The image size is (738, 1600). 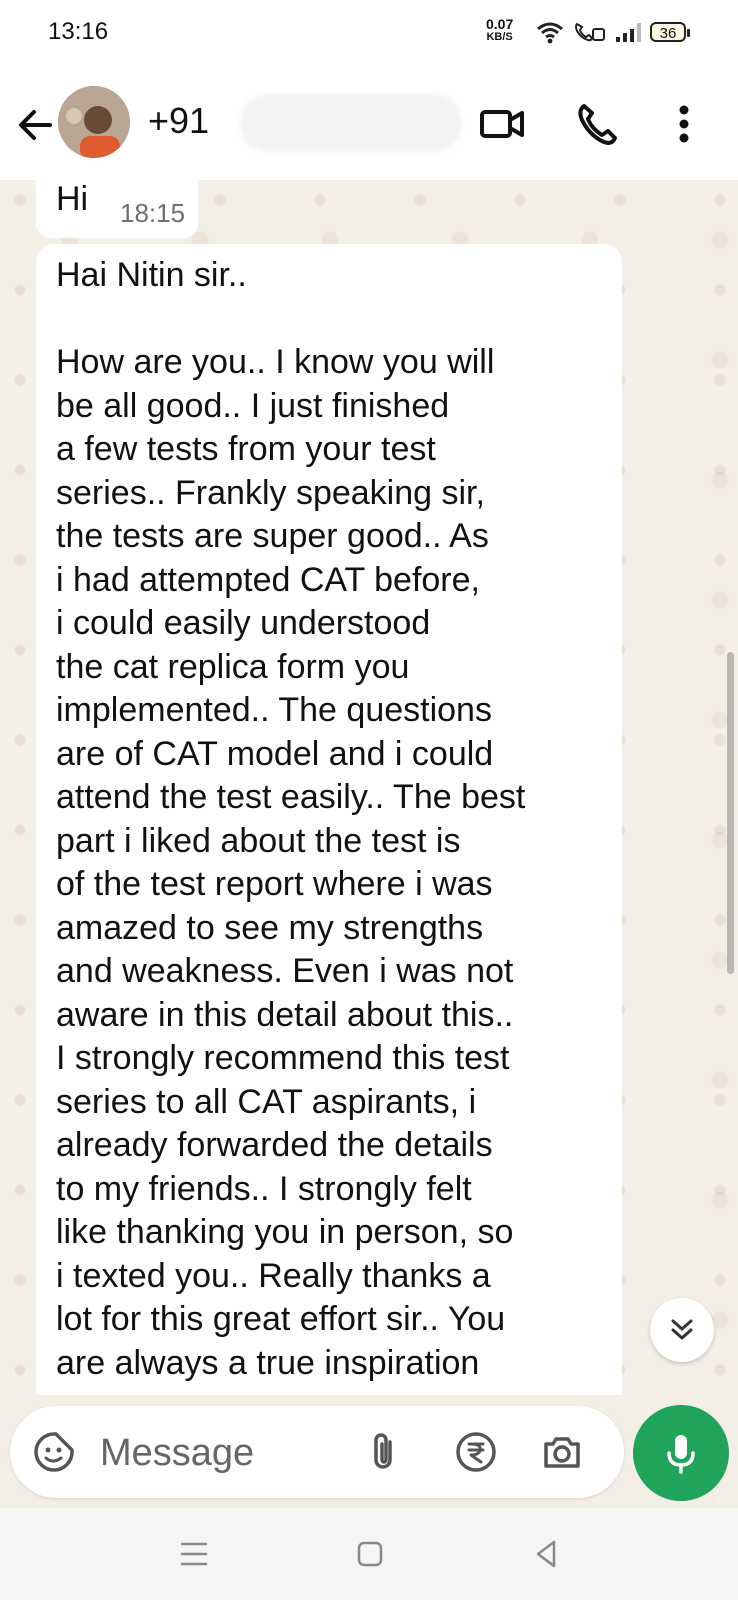 I want to click on double-chevron-down-icon, so click(x=682, y=1329).